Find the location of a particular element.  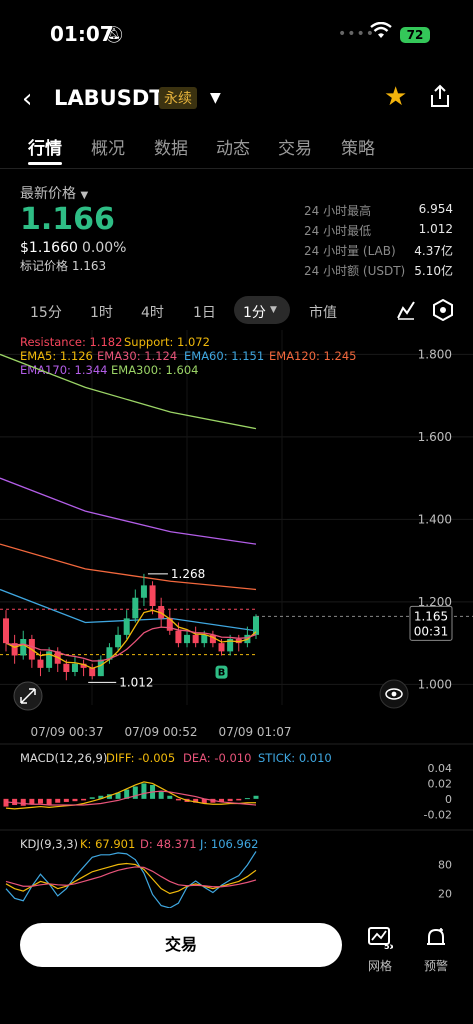

tab-trade: 交易 is located at coordinates (295, 146).